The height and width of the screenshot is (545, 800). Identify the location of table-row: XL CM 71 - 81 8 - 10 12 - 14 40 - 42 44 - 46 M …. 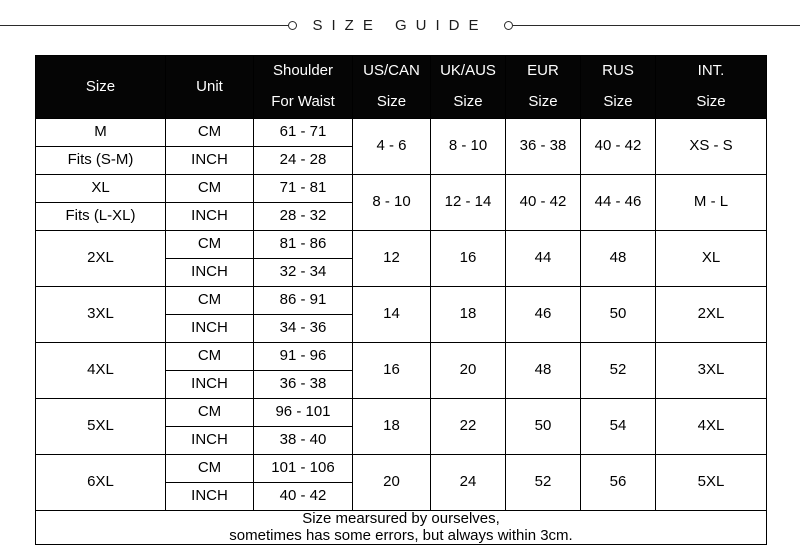
(401, 202).